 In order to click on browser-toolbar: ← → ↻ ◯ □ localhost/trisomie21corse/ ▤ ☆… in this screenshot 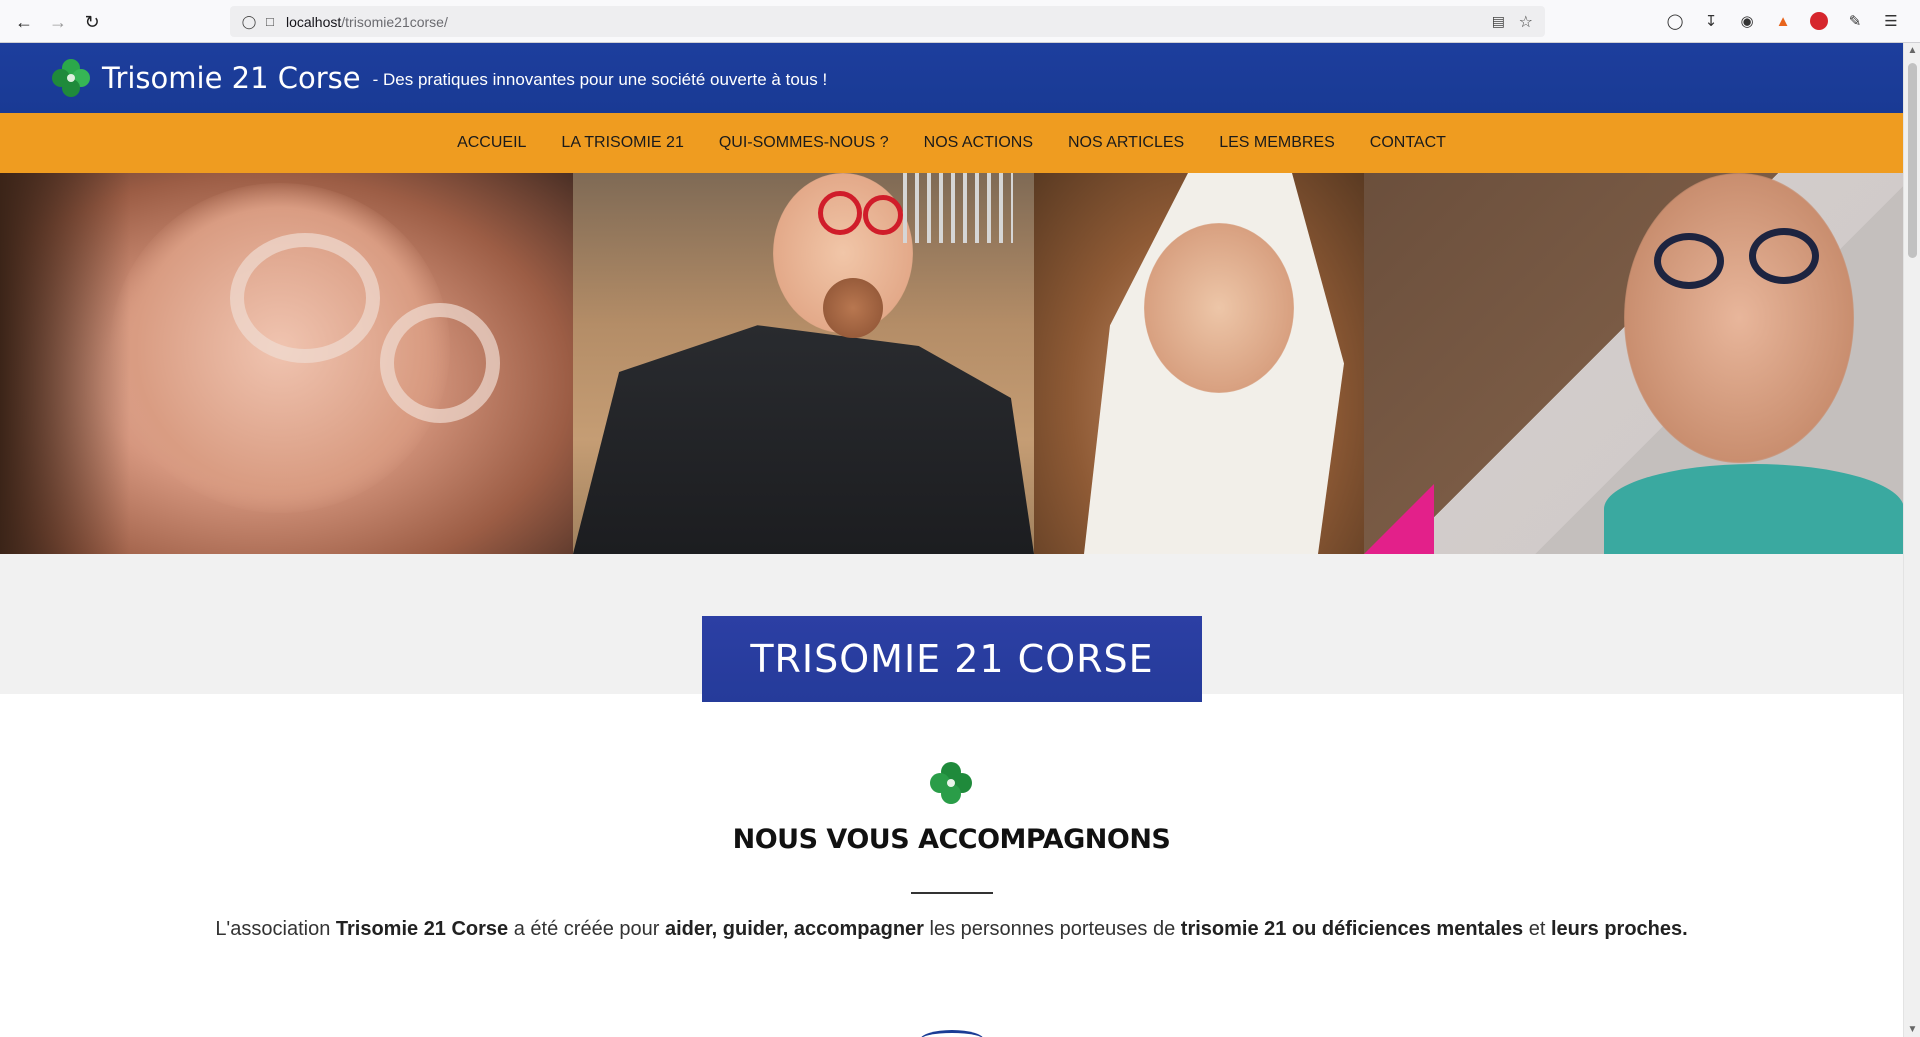, I will do `click(960, 21)`.